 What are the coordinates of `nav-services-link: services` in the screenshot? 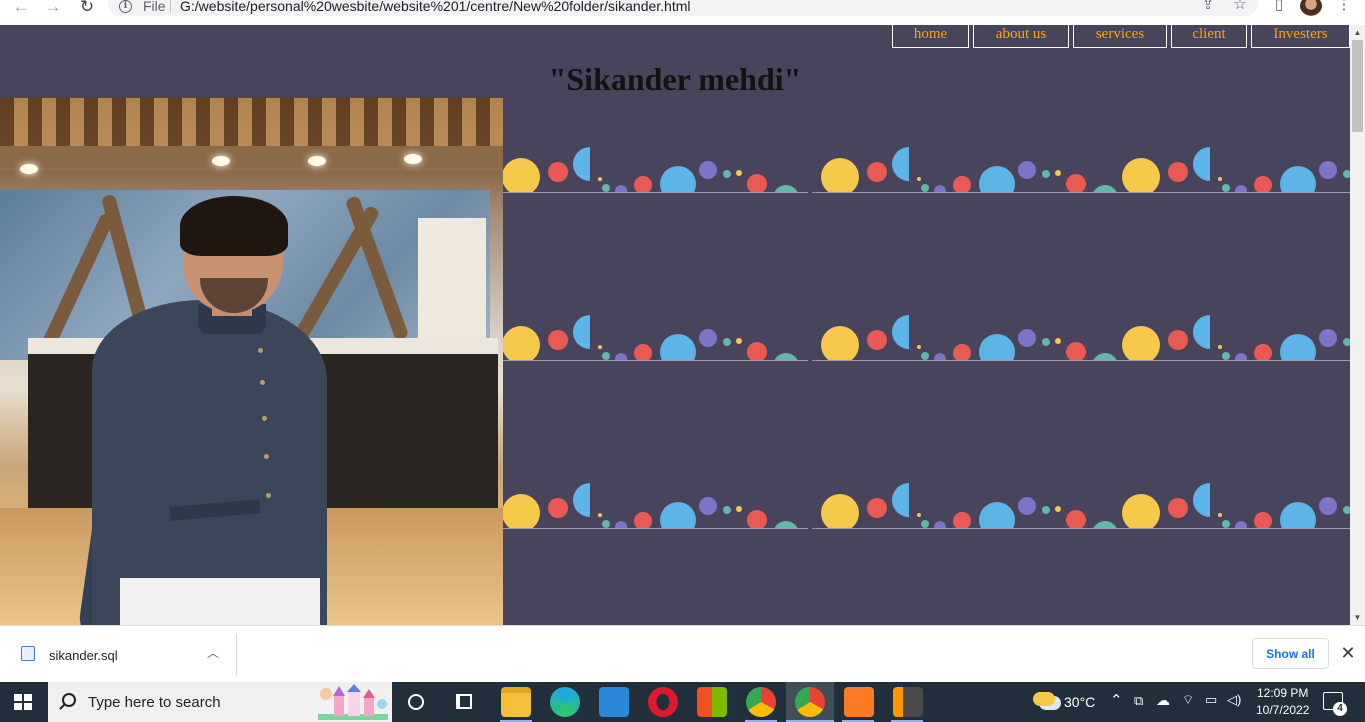 It's located at (1120, 36).